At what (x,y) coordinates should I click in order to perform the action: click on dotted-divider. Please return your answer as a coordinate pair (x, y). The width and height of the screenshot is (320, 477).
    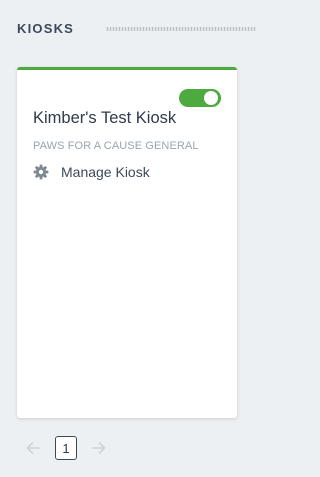
    Looking at the image, I should click on (181, 29).